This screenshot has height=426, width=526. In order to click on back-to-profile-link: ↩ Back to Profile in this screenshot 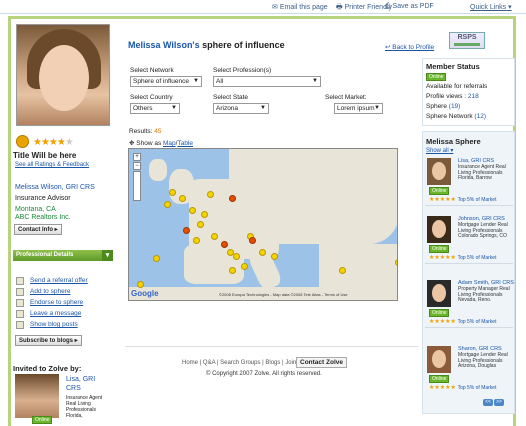, I will do `click(409, 47)`.